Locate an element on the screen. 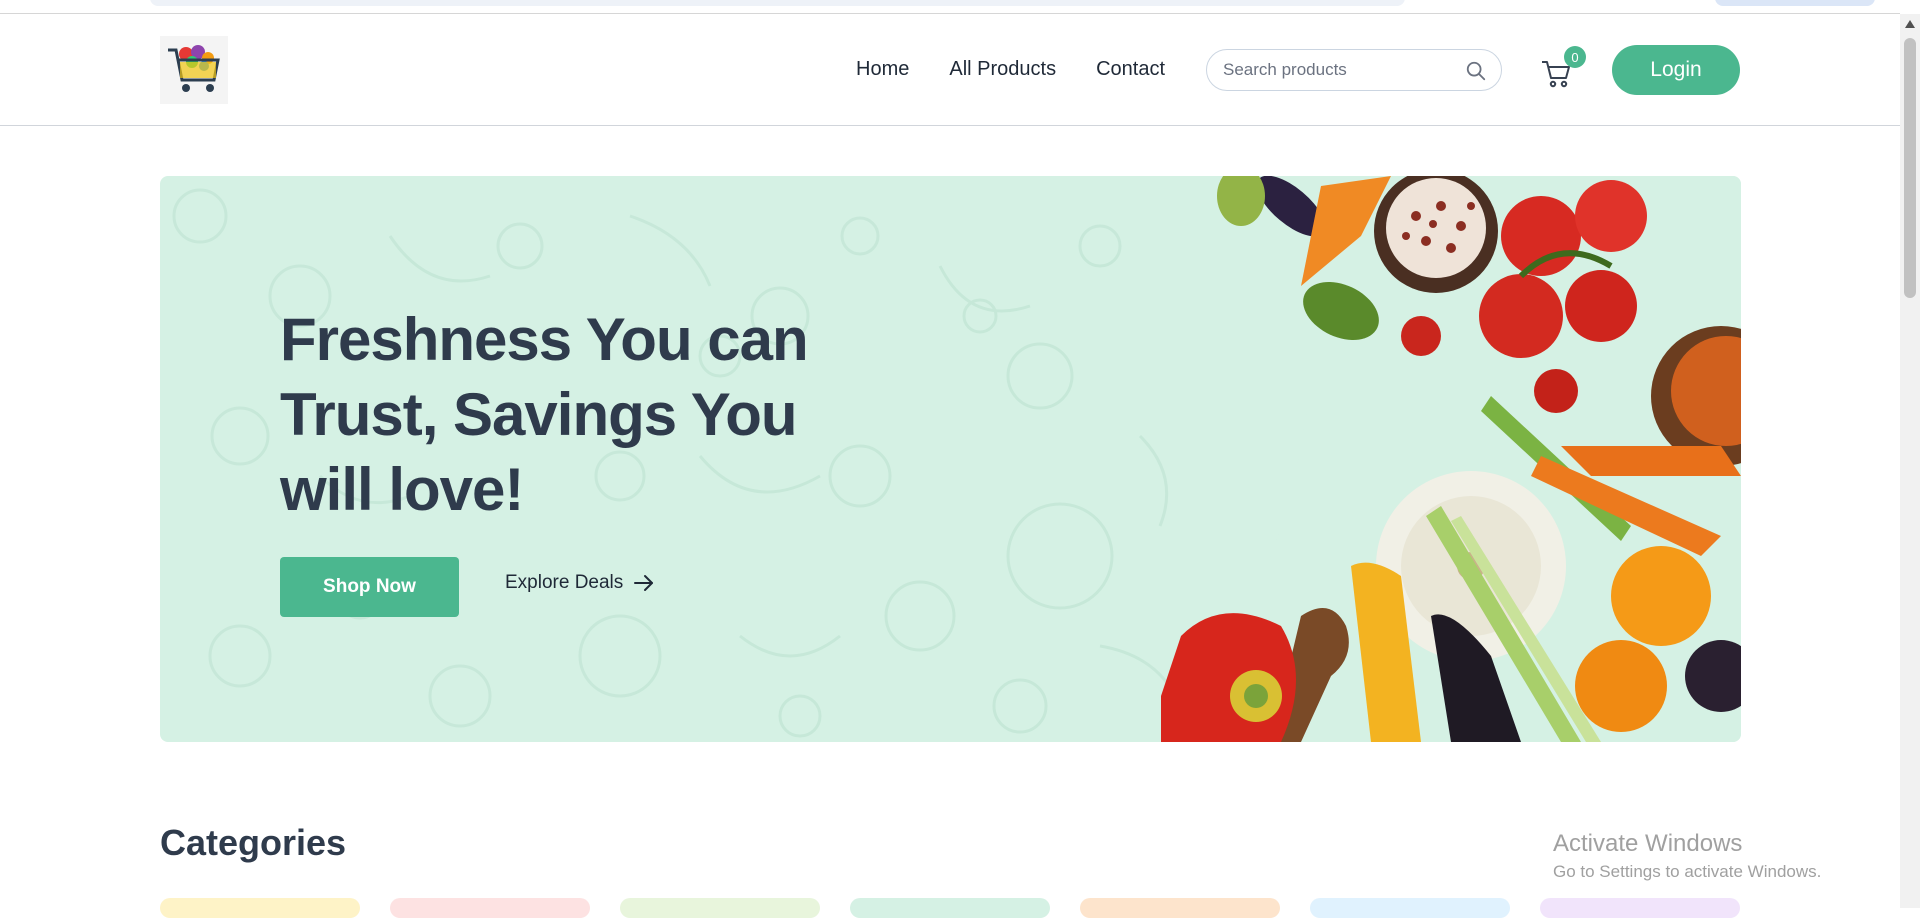 The width and height of the screenshot is (1920, 918). search-box is located at coordinates (1354, 70).